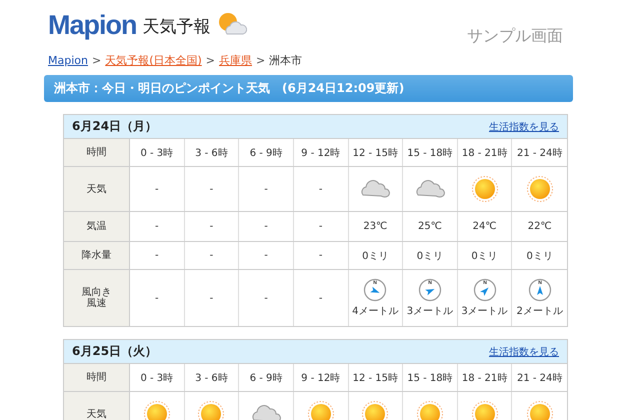 The height and width of the screenshot is (420, 625). Describe the element at coordinates (231, 24) in the screenshot. I see `sun-cloud-icon` at that location.